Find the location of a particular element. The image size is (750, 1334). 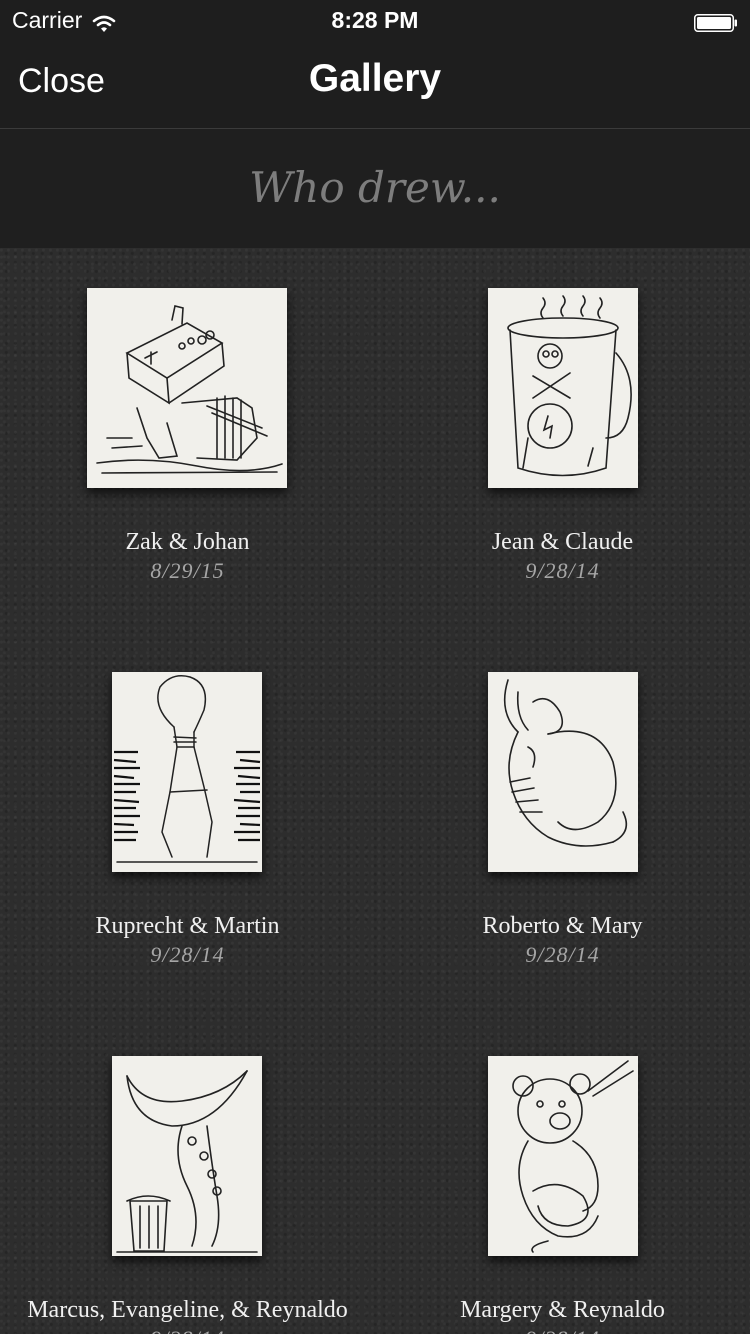

search-bar is located at coordinates (375, 188).